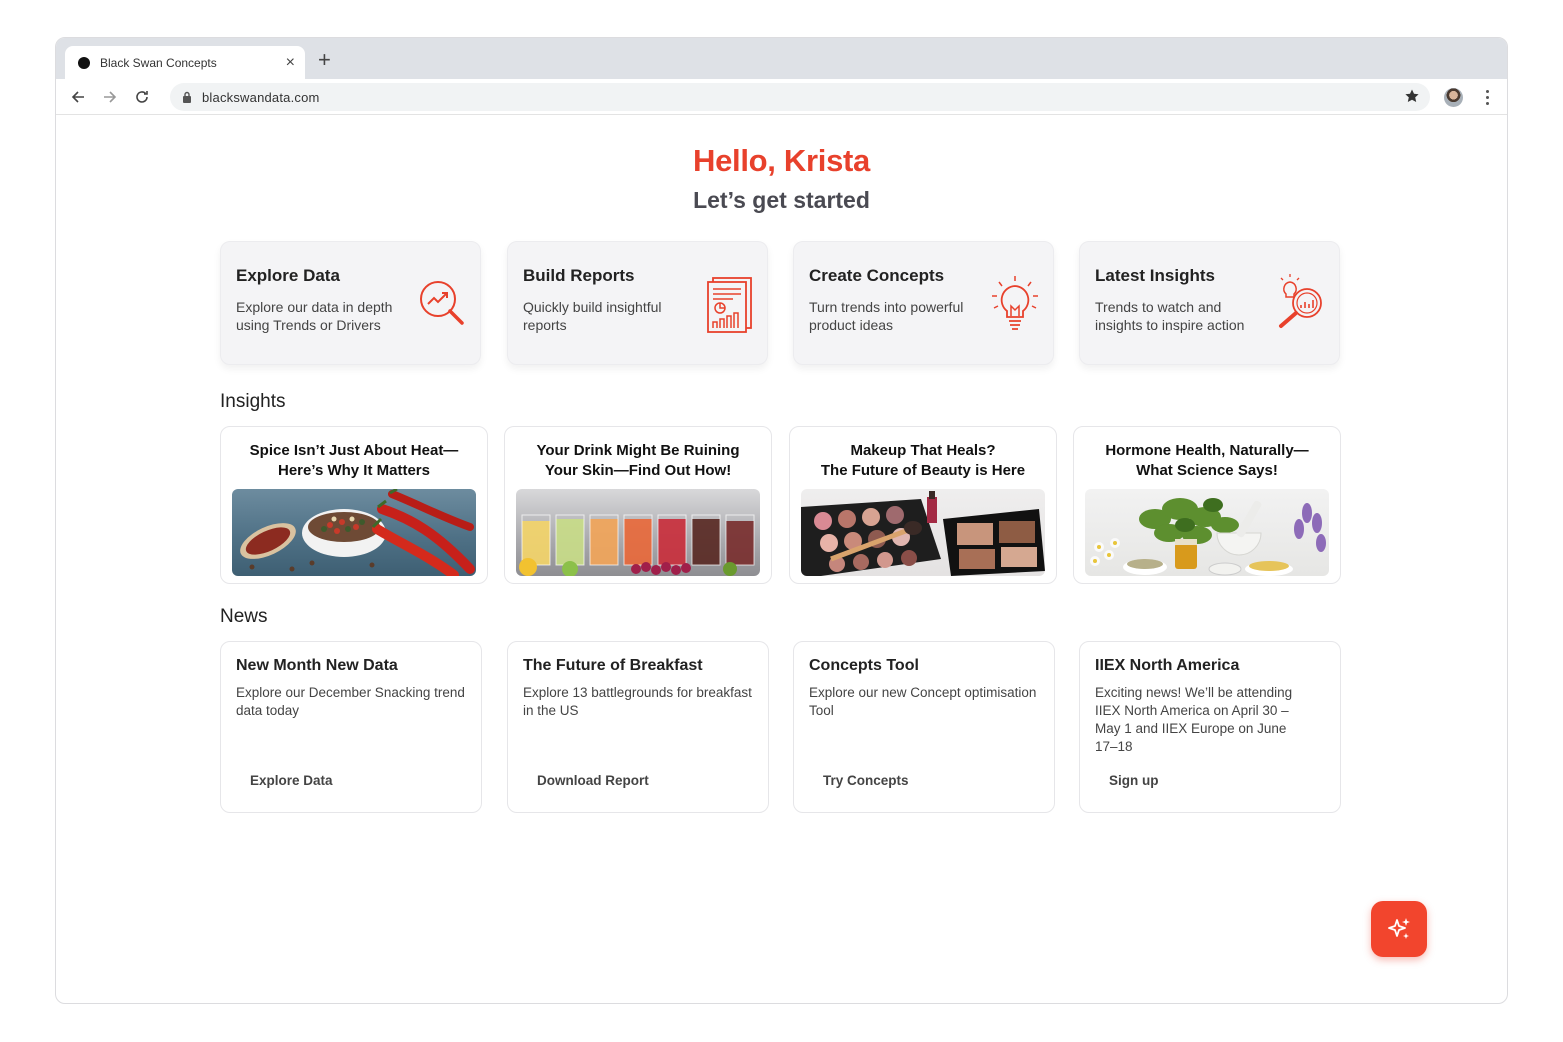 This screenshot has height=1042, width=1563. Describe the element at coordinates (244, 616) in the screenshot. I see `news-heading: News` at that location.